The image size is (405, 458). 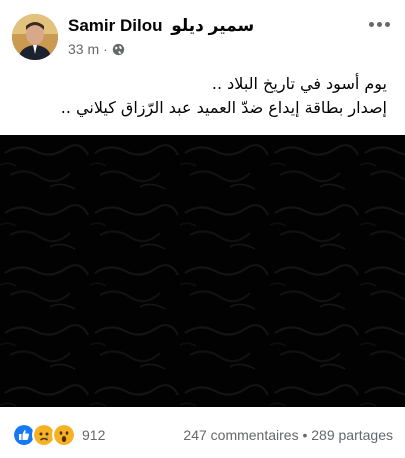 I want to click on reaction-count: 912, so click(x=93, y=435).